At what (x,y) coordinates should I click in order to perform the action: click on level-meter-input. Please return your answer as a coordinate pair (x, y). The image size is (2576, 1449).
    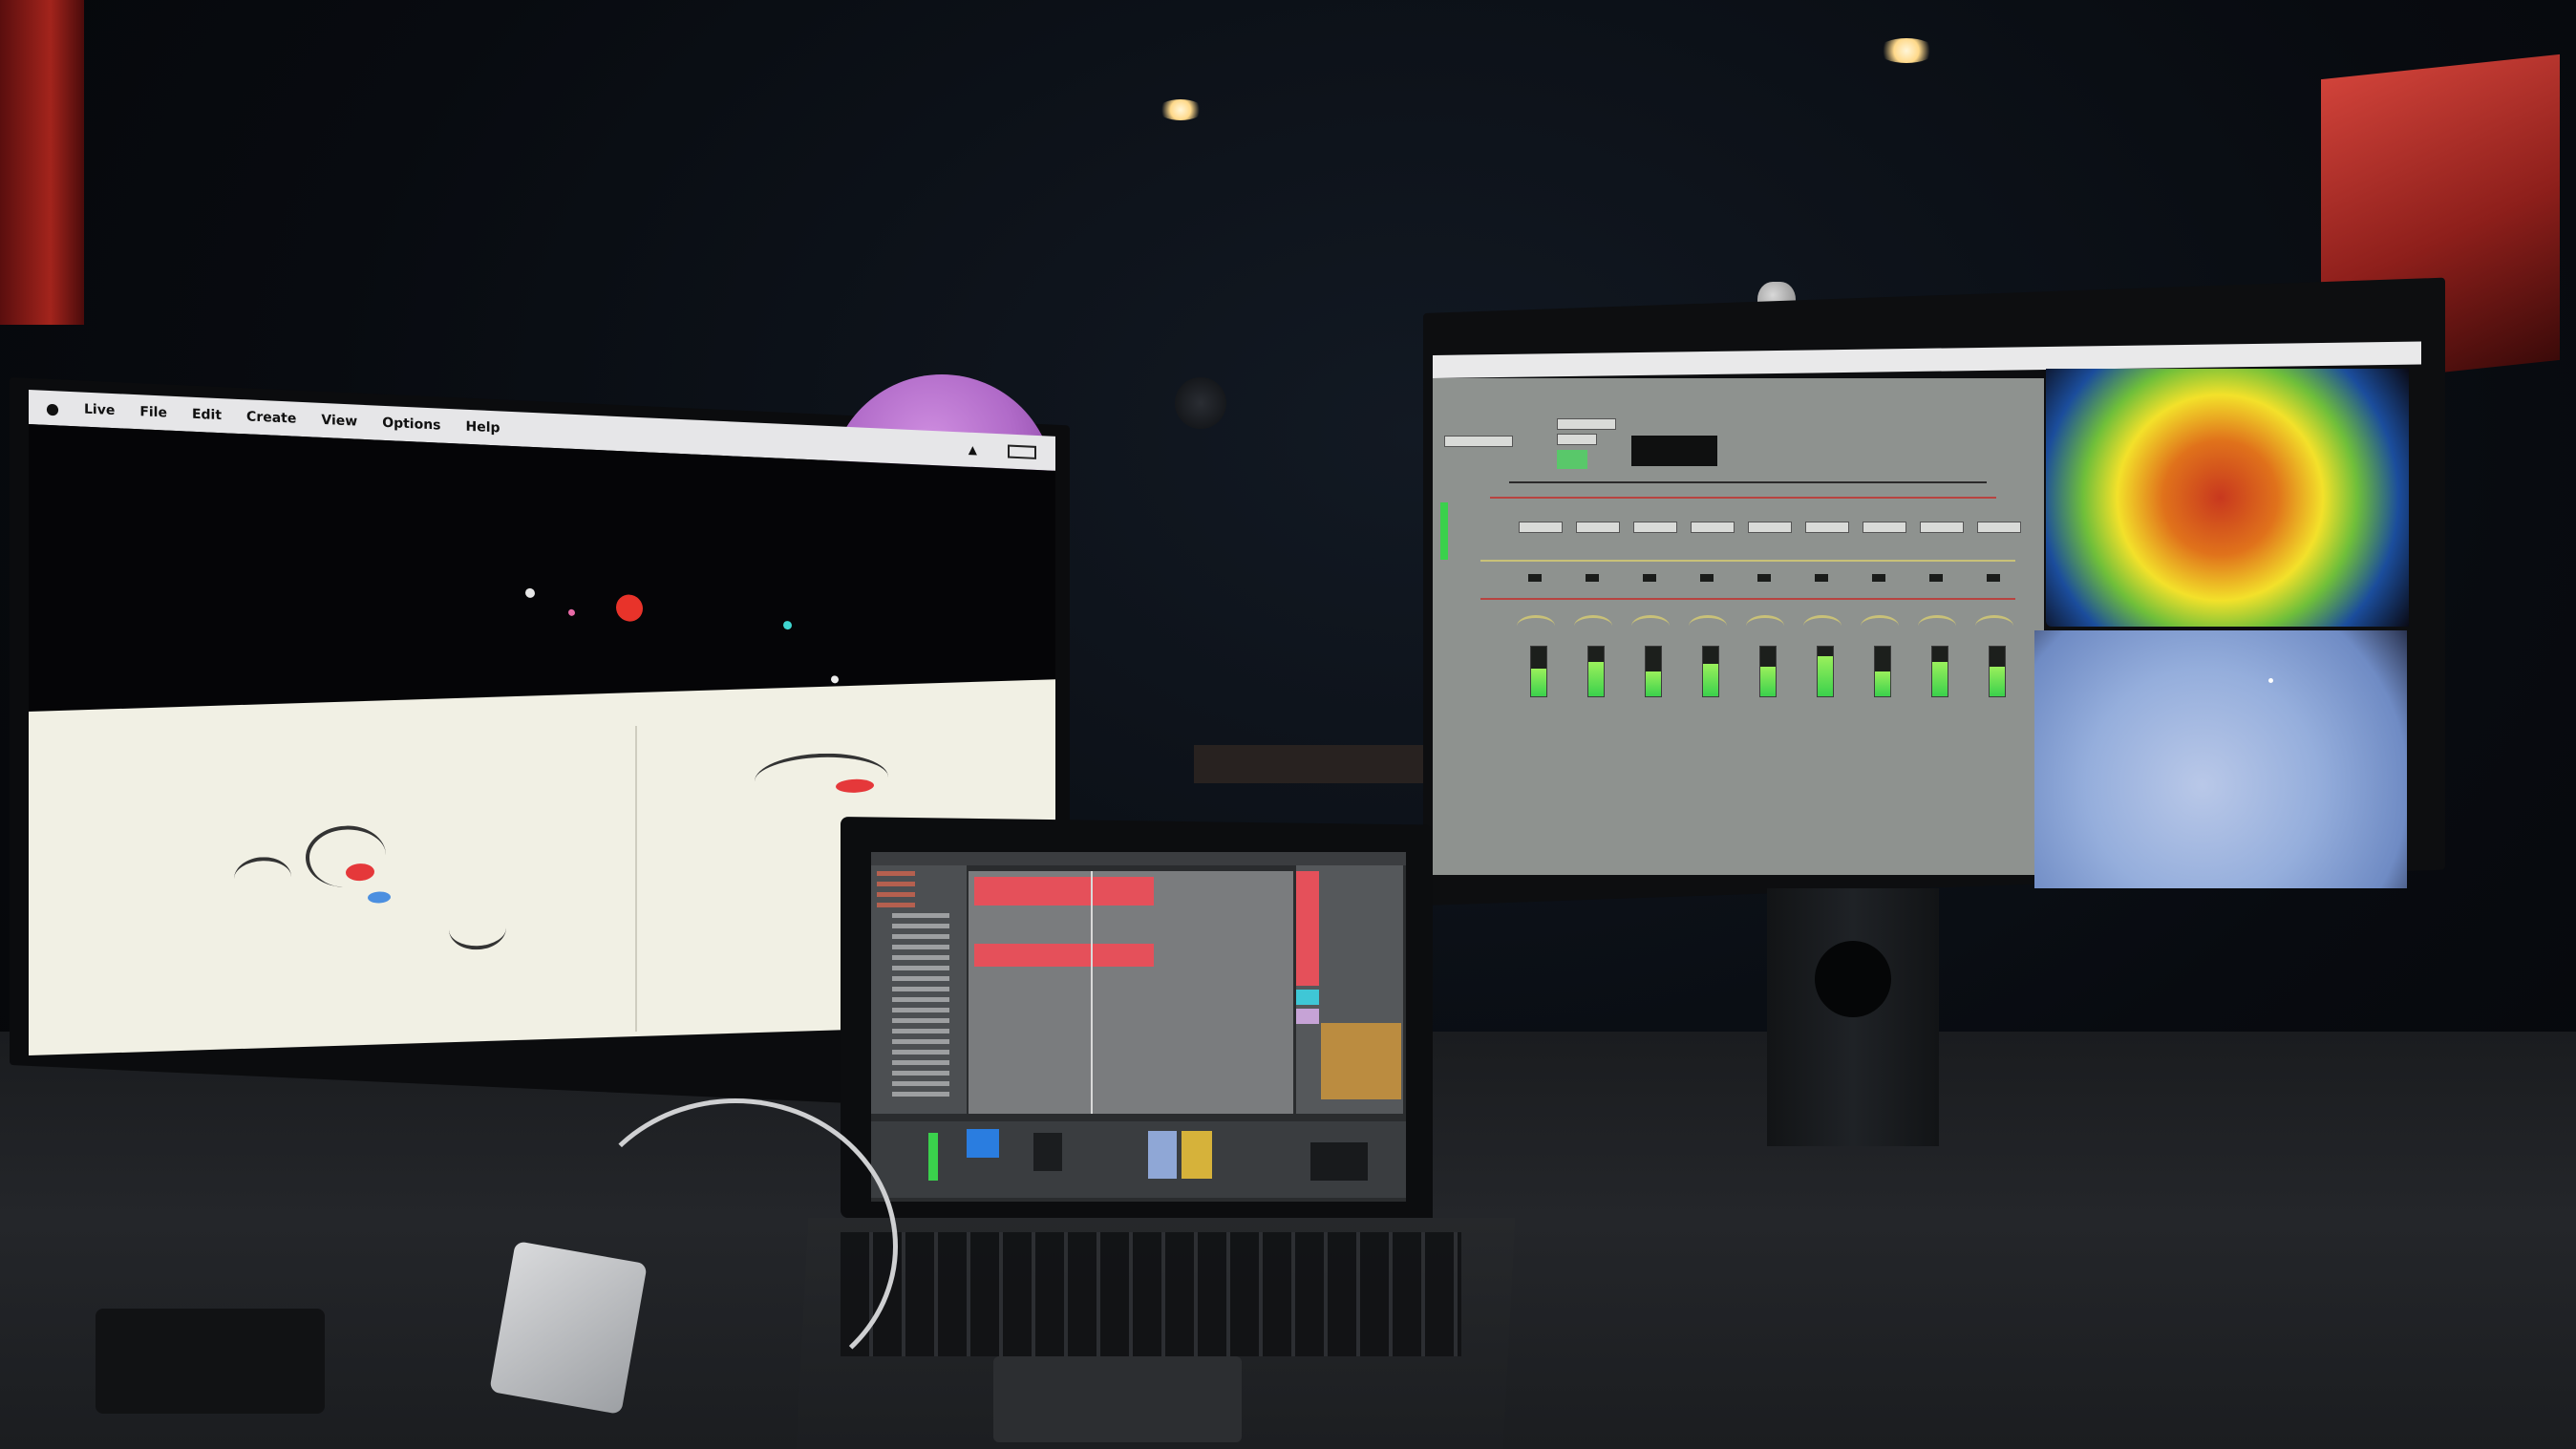
    Looking at the image, I should click on (1444, 531).